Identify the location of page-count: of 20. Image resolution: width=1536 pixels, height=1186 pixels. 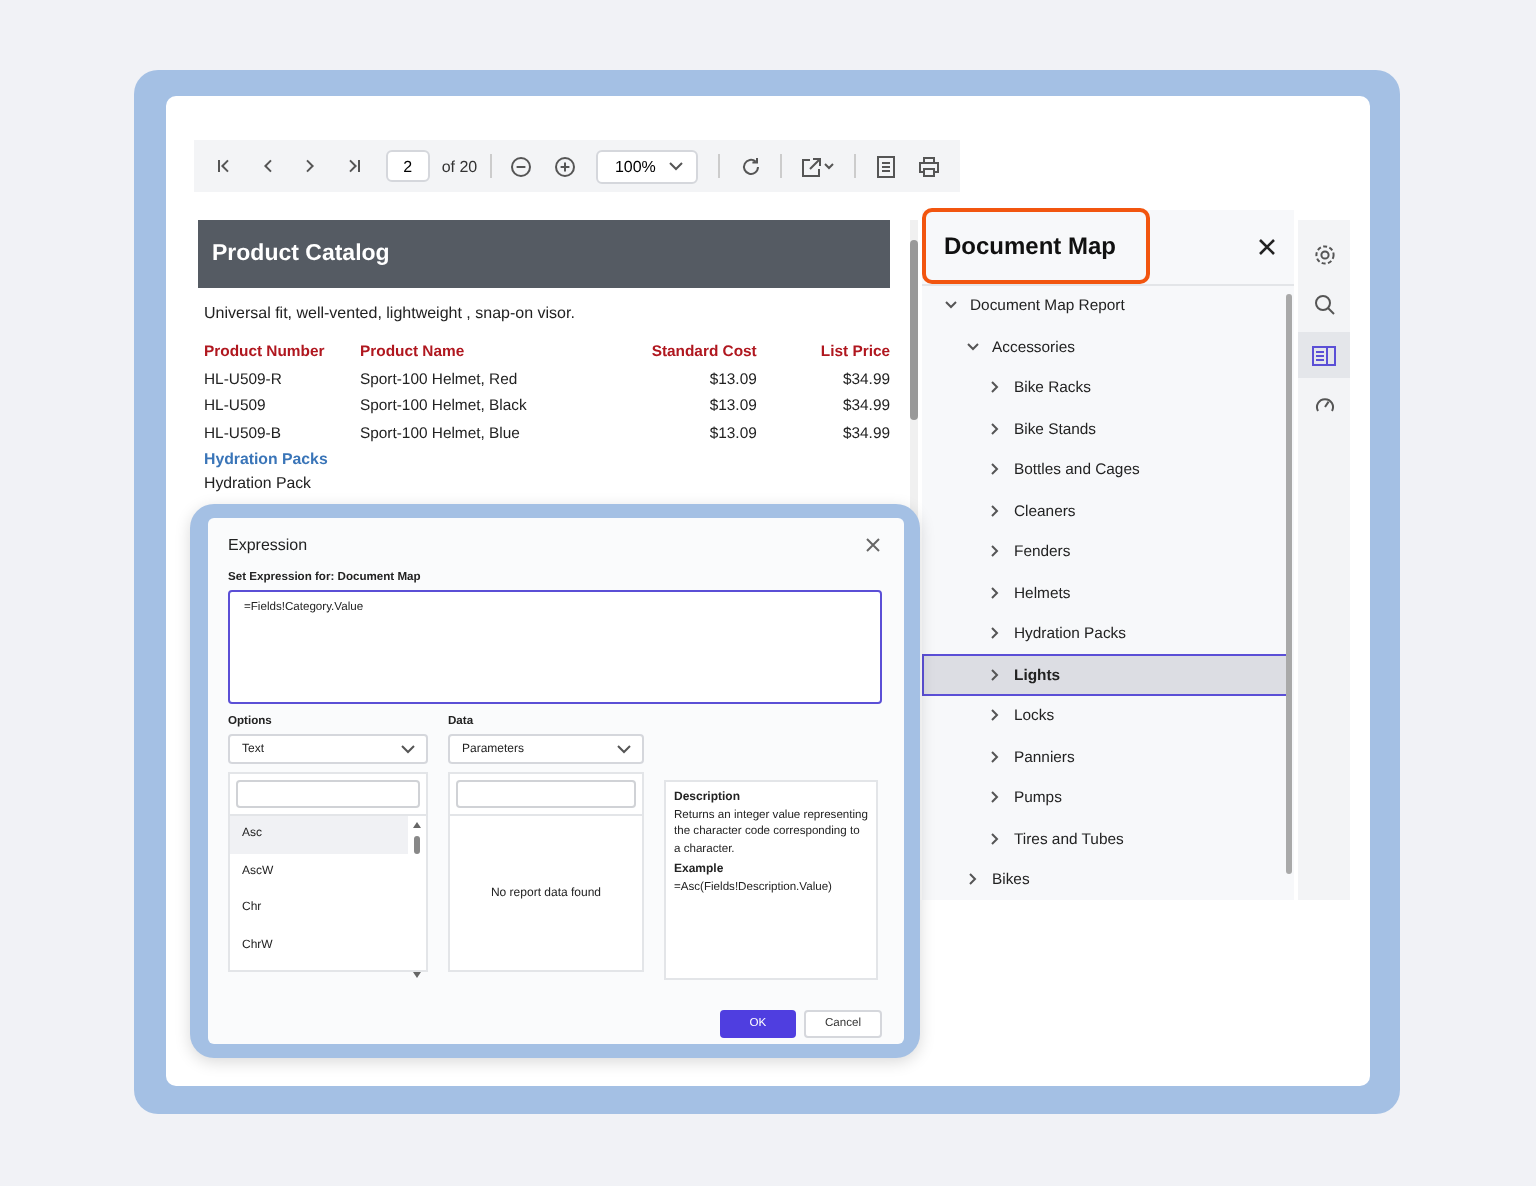
(459, 166).